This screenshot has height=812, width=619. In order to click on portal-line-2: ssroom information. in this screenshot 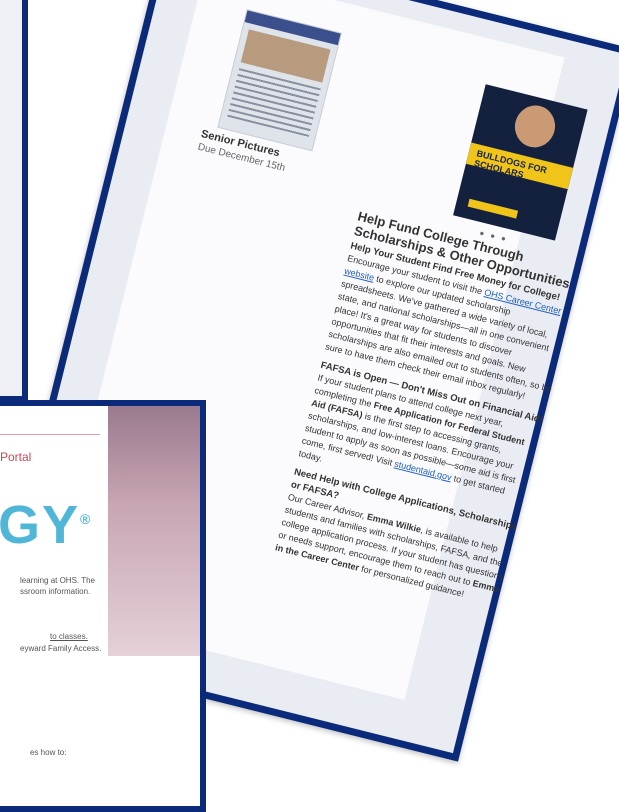, I will do `click(55, 591)`.